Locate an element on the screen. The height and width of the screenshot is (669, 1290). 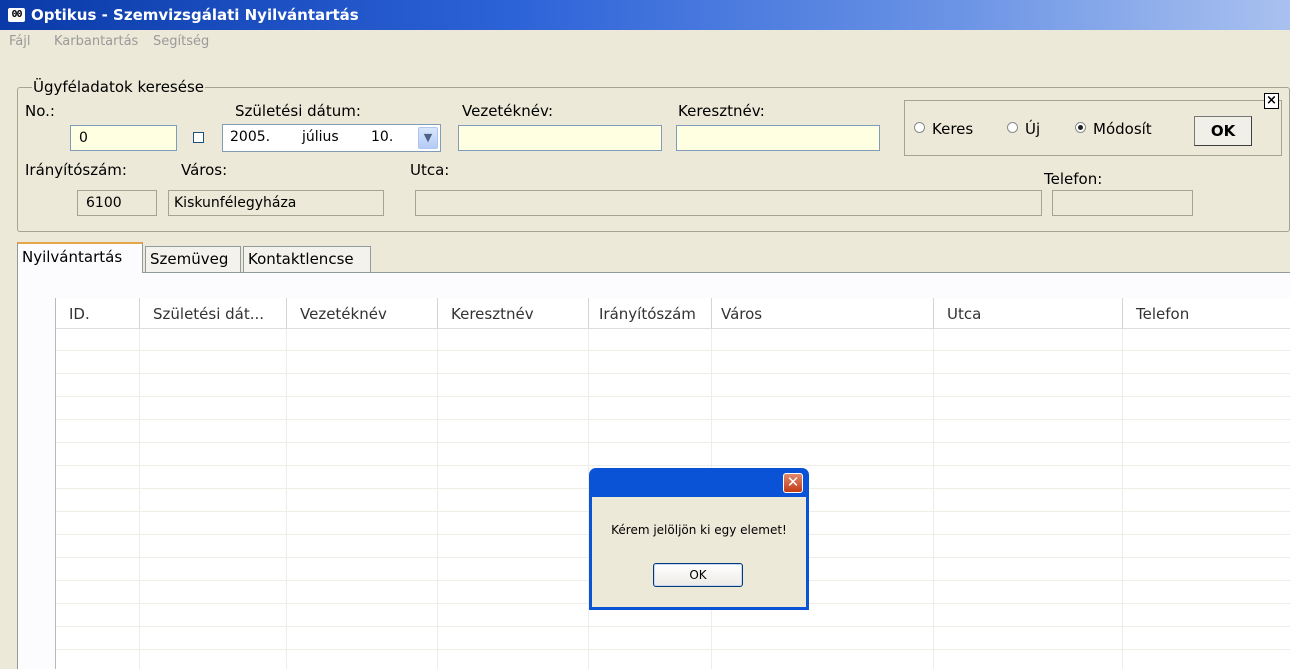
tab-records: Nyilvántartás is located at coordinates (80, 257).